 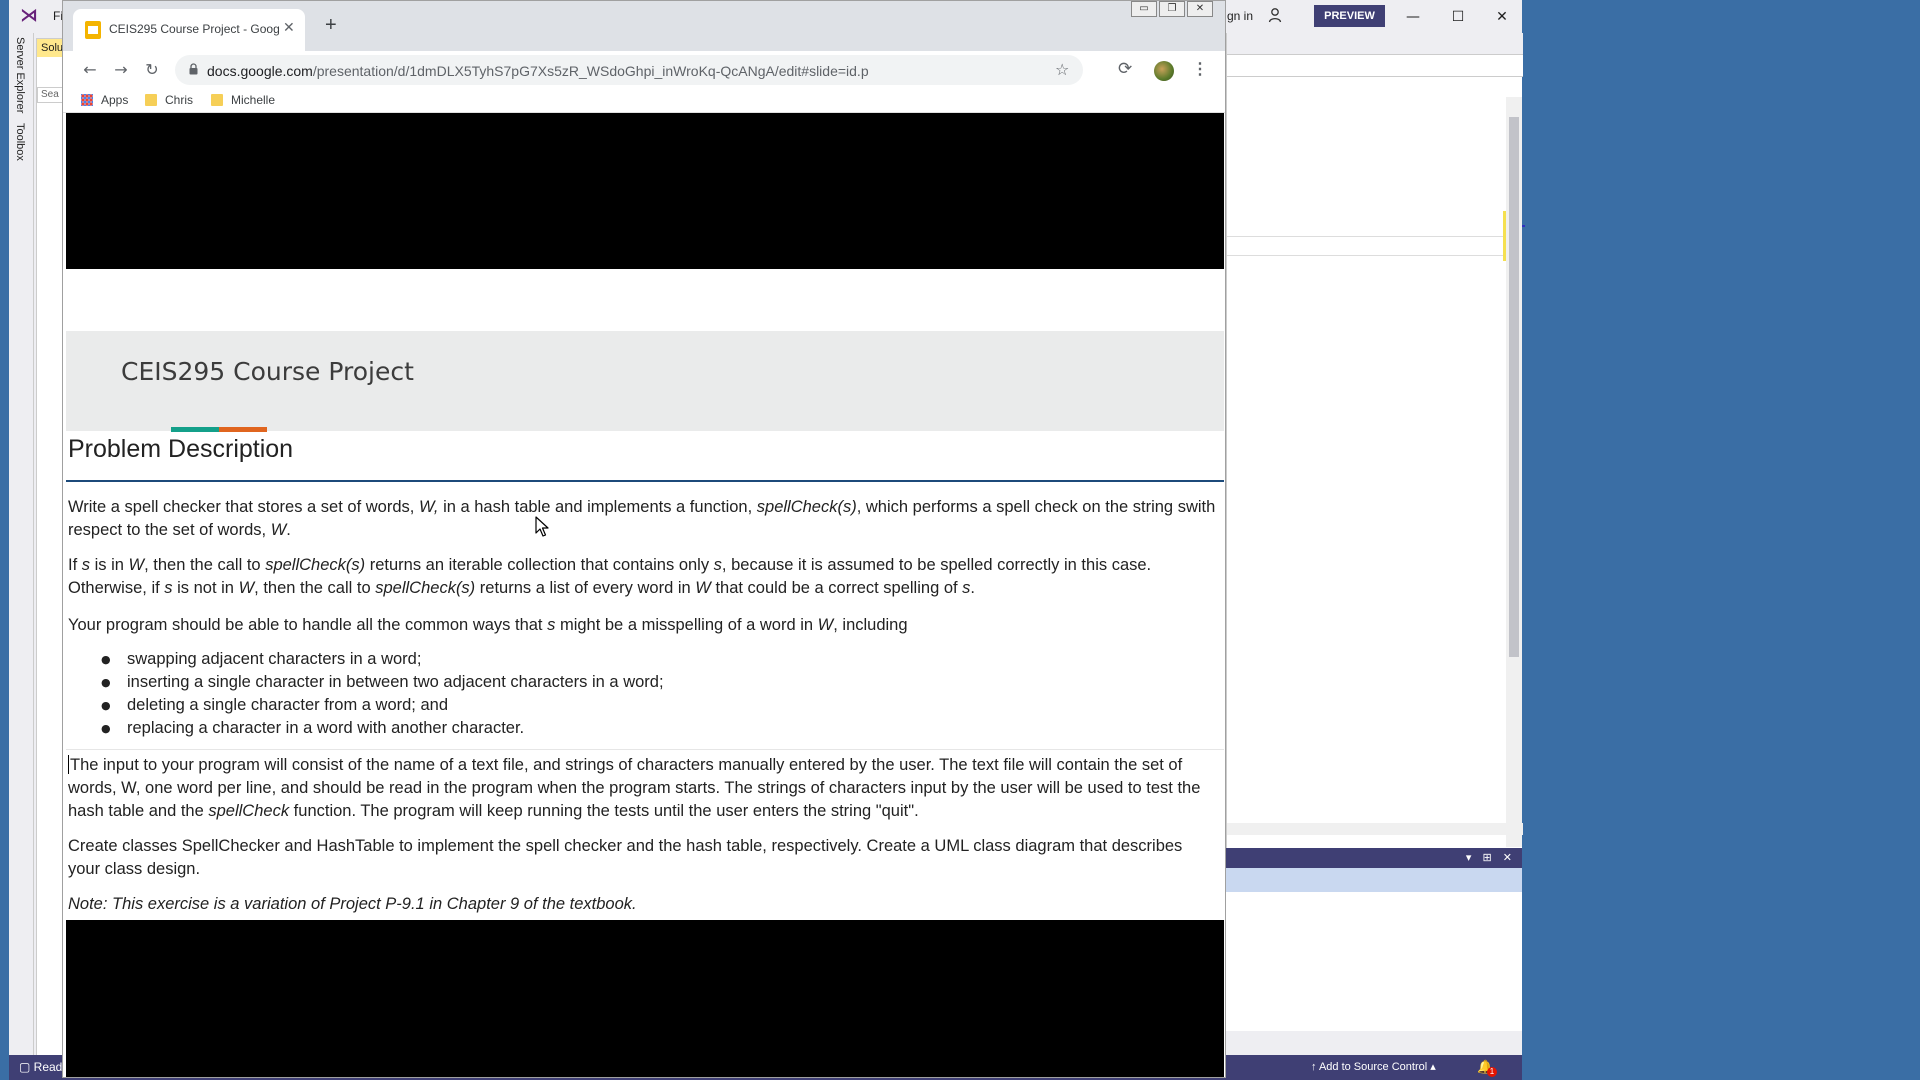 What do you see at coordinates (21, 544) in the screenshot?
I see `vs-left-tool-tabs: Server Explorer Toolbox` at bounding box center [21, 544].